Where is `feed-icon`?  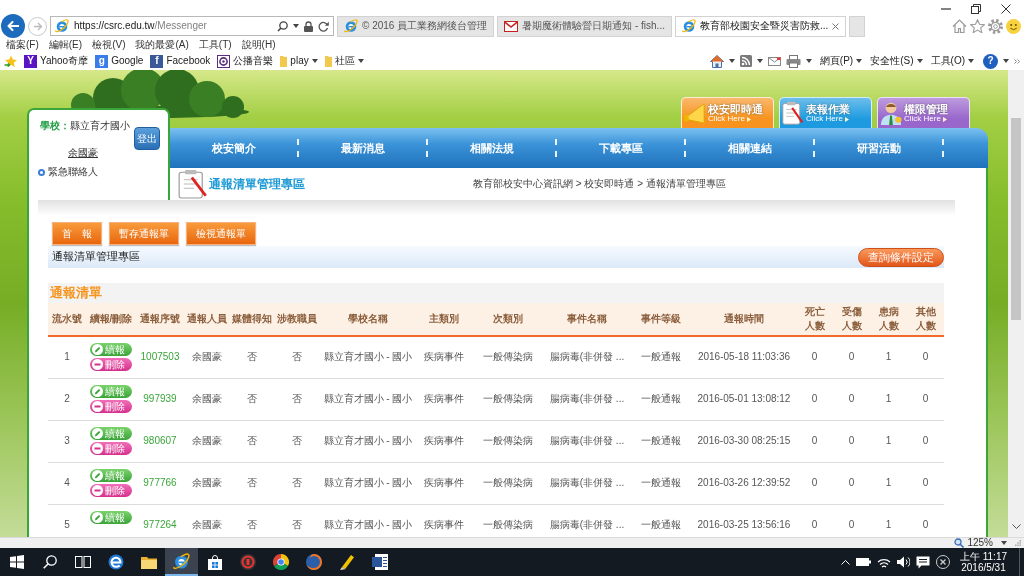
feed-icon is located at coordinates (745, 61).